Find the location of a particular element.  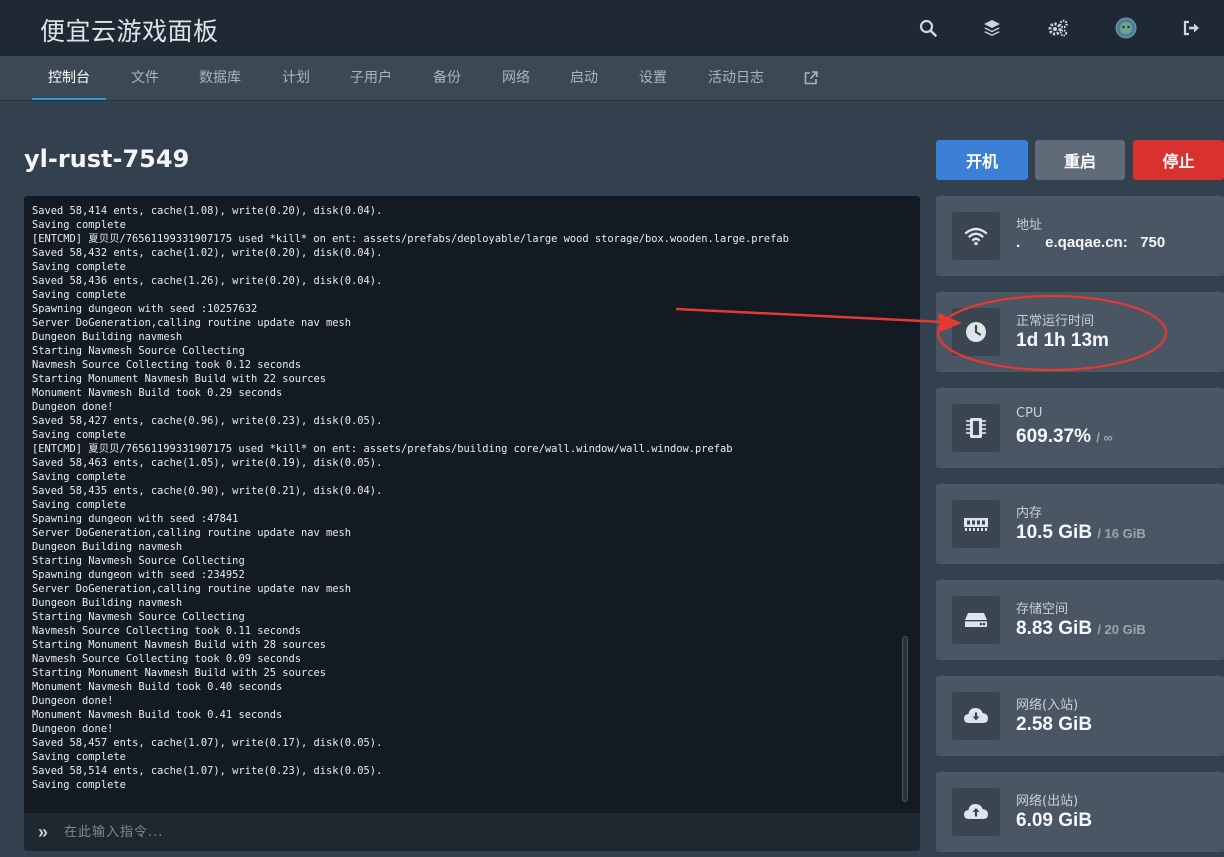

cpu-label: CPU is located at coordinates (1029, 413).